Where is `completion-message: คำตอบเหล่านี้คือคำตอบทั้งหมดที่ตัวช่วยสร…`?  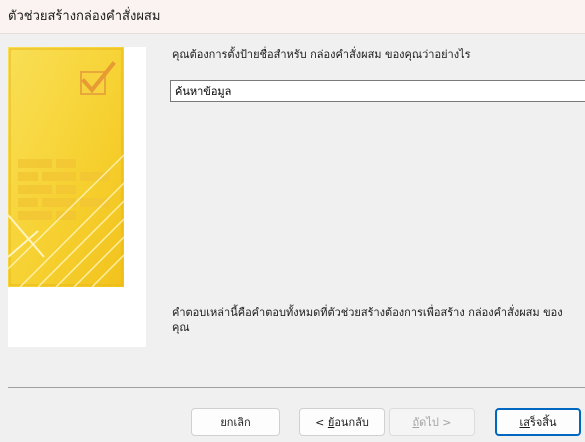
completion-message: คำตอบเหล่านี้คือคำตอบทั้งหมดที่ตัวช่วยสร… is located at coordinates (367, 320).